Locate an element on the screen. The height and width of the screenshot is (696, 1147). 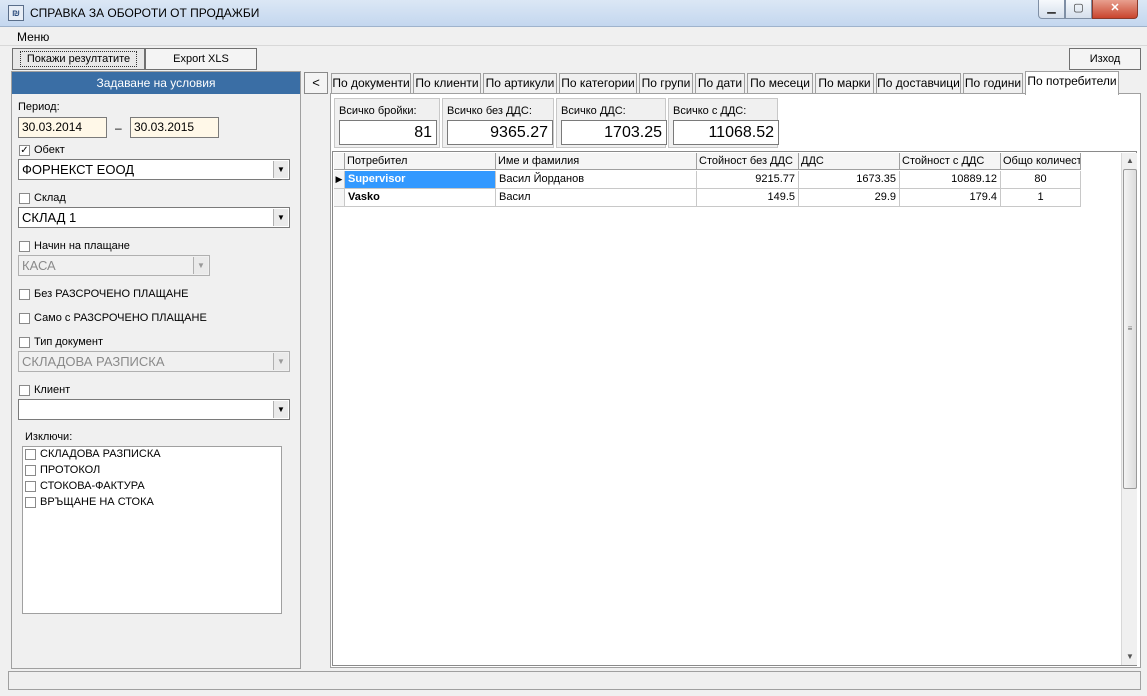
table-cell: Васил is located at coordinates (596, 198).